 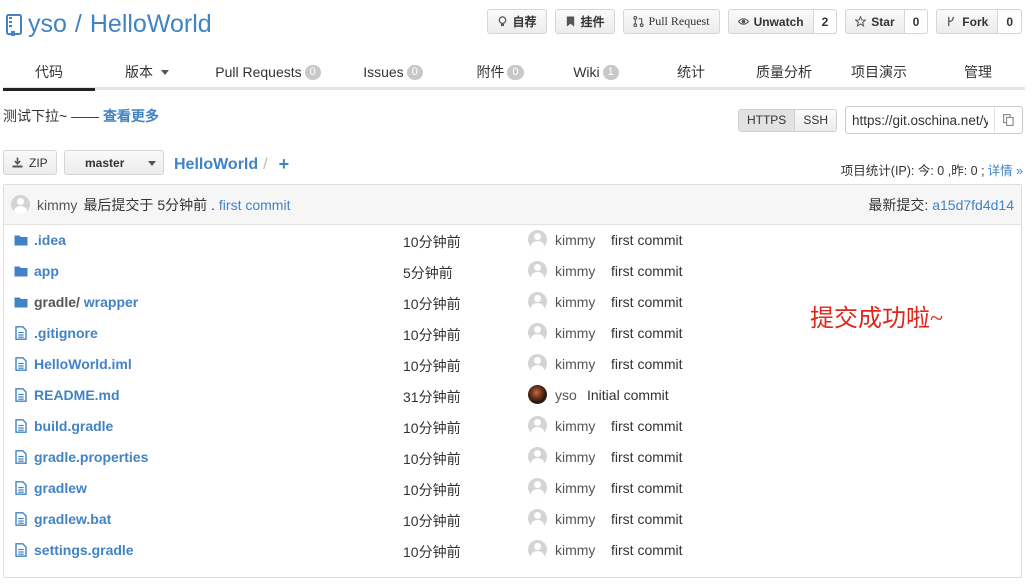 I want to click on star-count: 0, so click(x=915, y=21).